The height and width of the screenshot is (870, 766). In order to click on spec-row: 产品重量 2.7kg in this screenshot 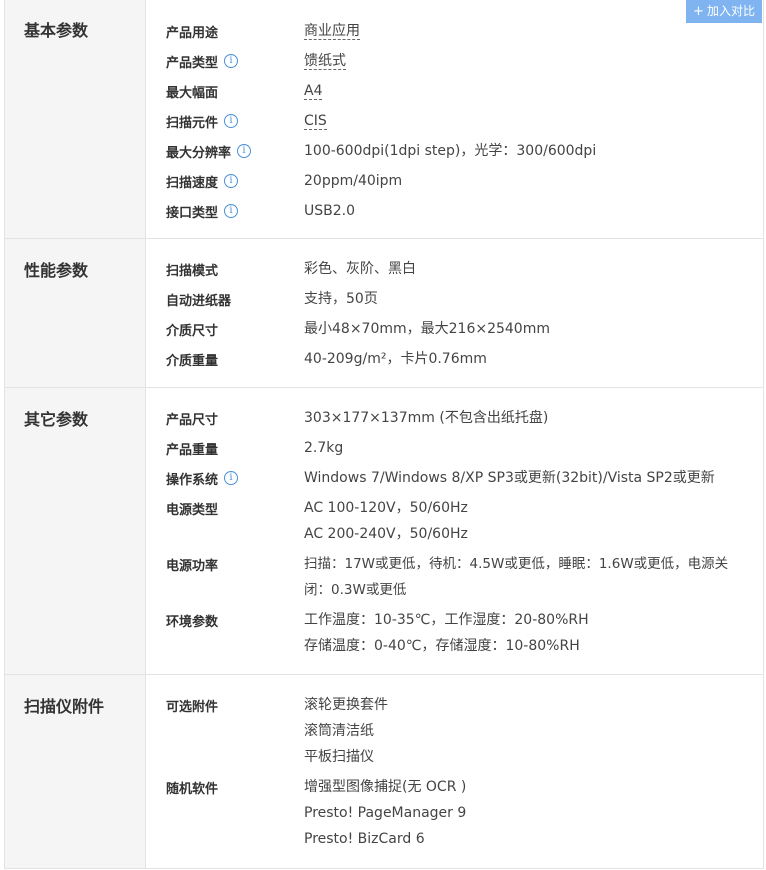, I will do `click(464, 450)`.